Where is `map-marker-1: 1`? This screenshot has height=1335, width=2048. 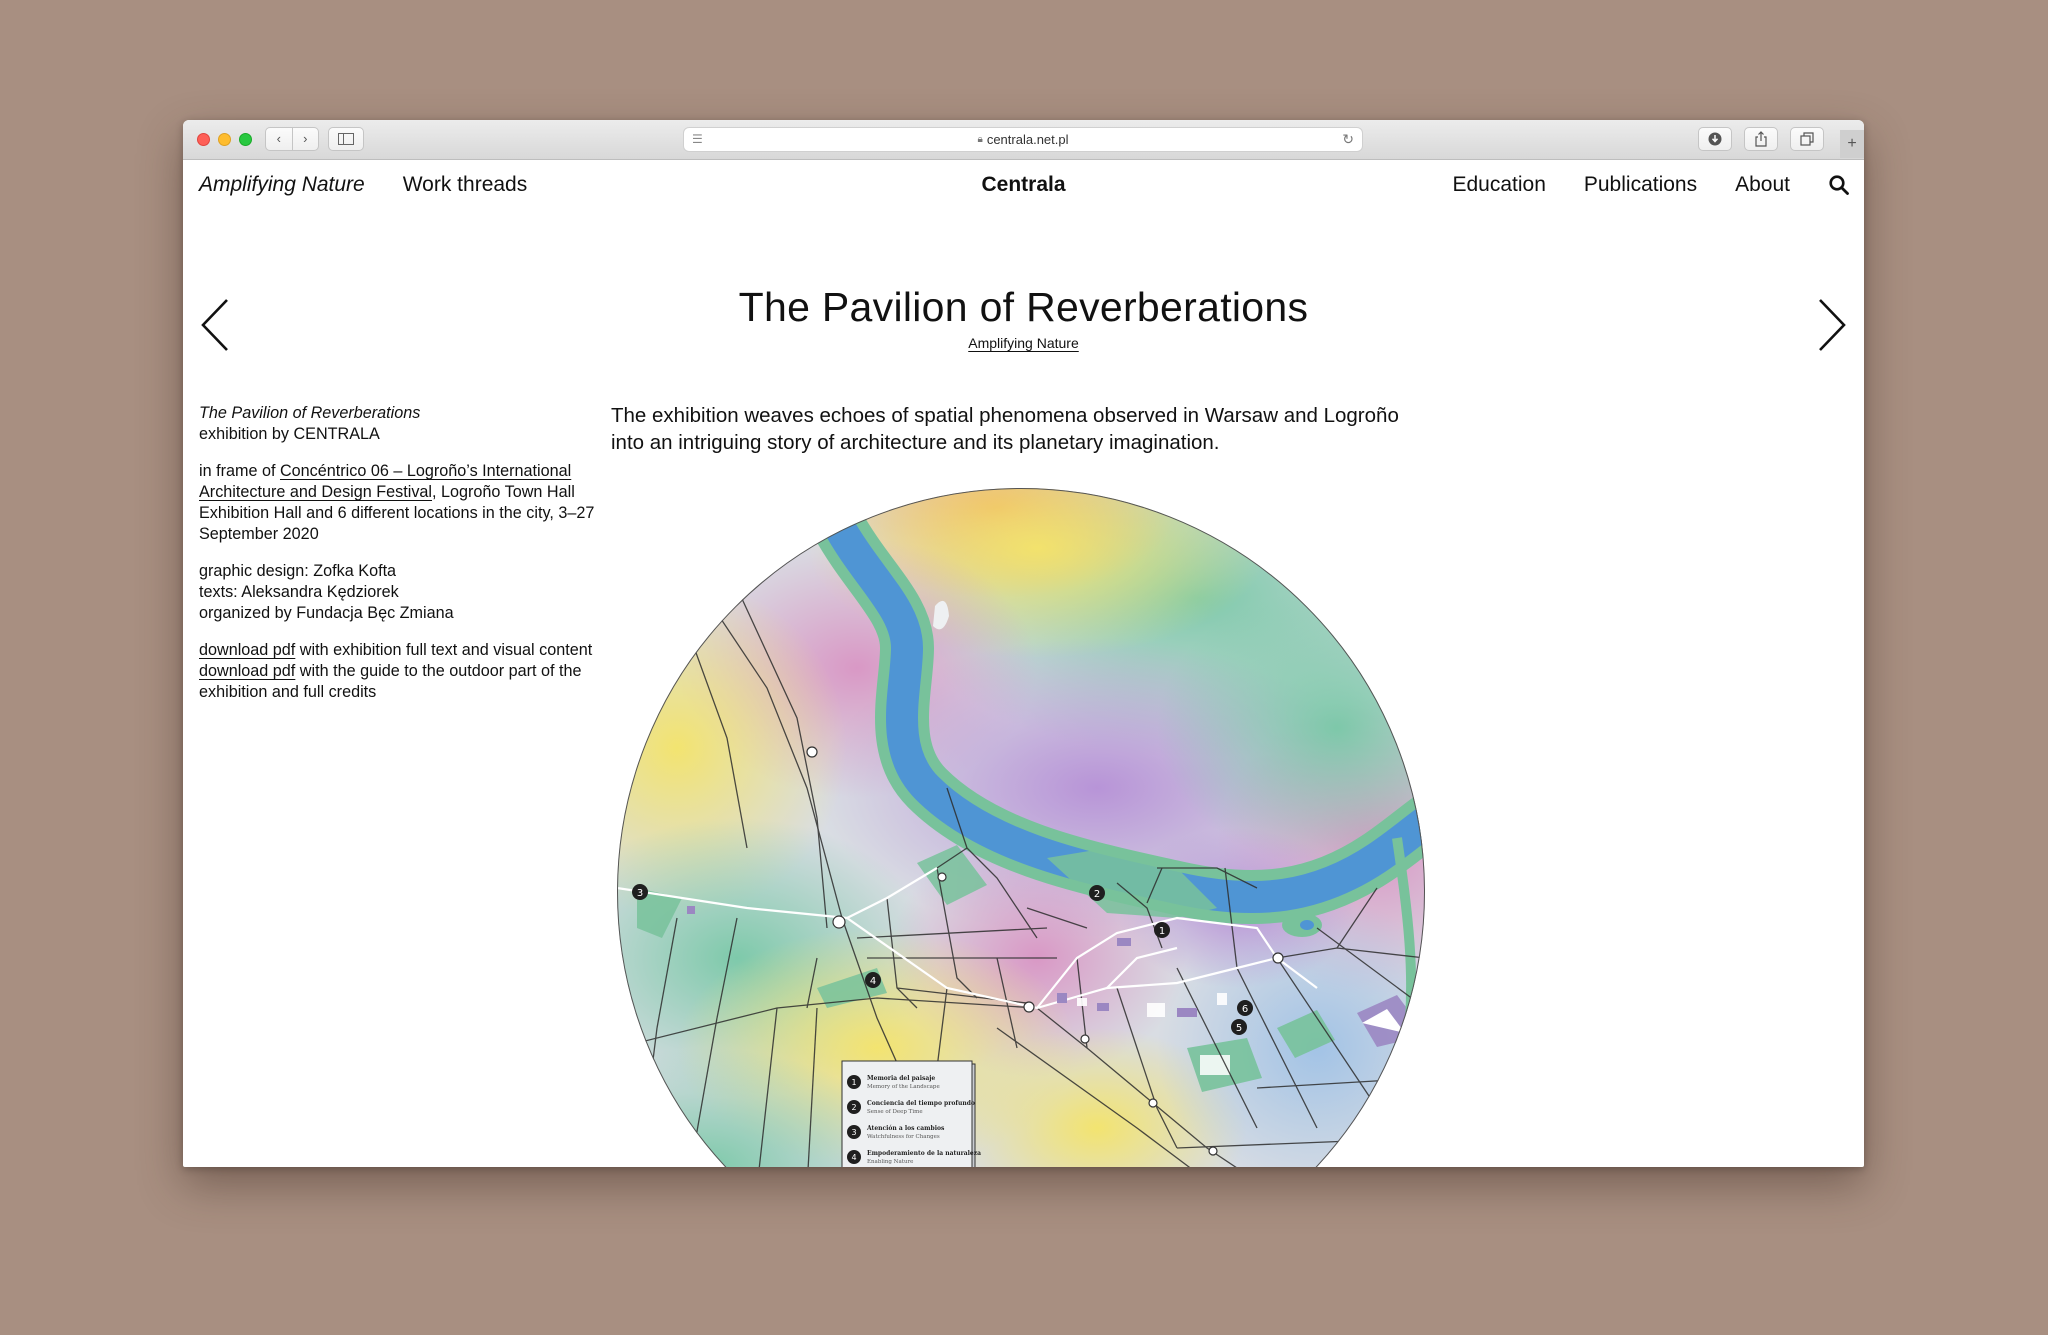 map-marker-1: 1 is located at coordinates (1162, 930).